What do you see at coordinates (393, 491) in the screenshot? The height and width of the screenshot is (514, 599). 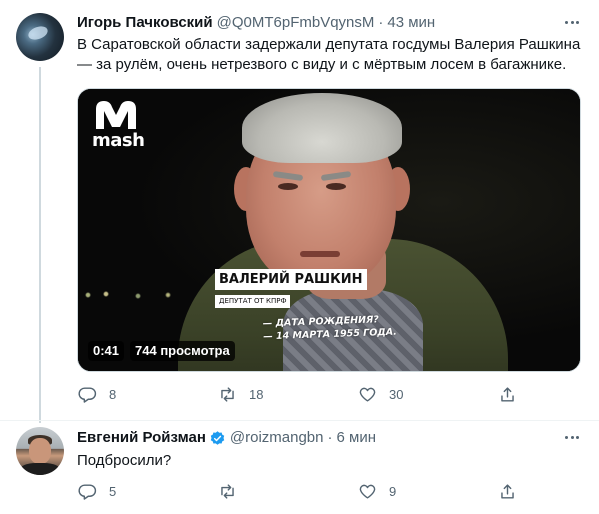 I see `like-count: 9` at bounding box center [393, 491].